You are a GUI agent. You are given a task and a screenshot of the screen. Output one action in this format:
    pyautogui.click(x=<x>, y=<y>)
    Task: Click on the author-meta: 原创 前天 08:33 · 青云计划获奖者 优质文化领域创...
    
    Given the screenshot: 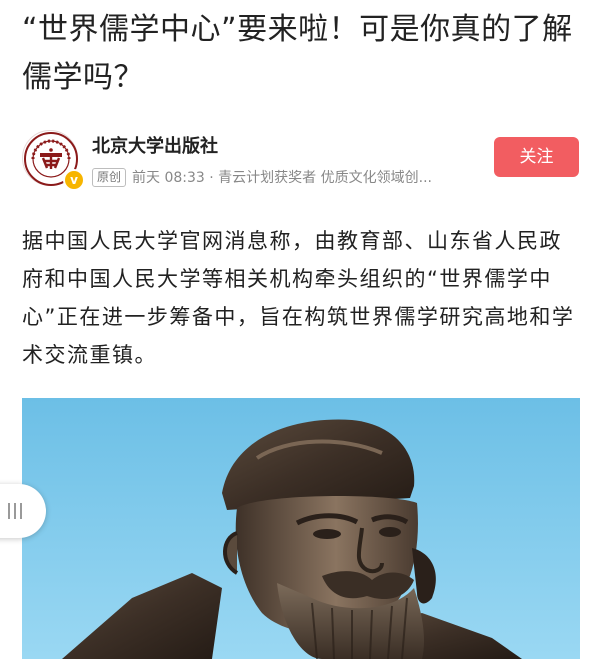 What is the action you would take?
    pyautogui.click(x=262, y=177)
    